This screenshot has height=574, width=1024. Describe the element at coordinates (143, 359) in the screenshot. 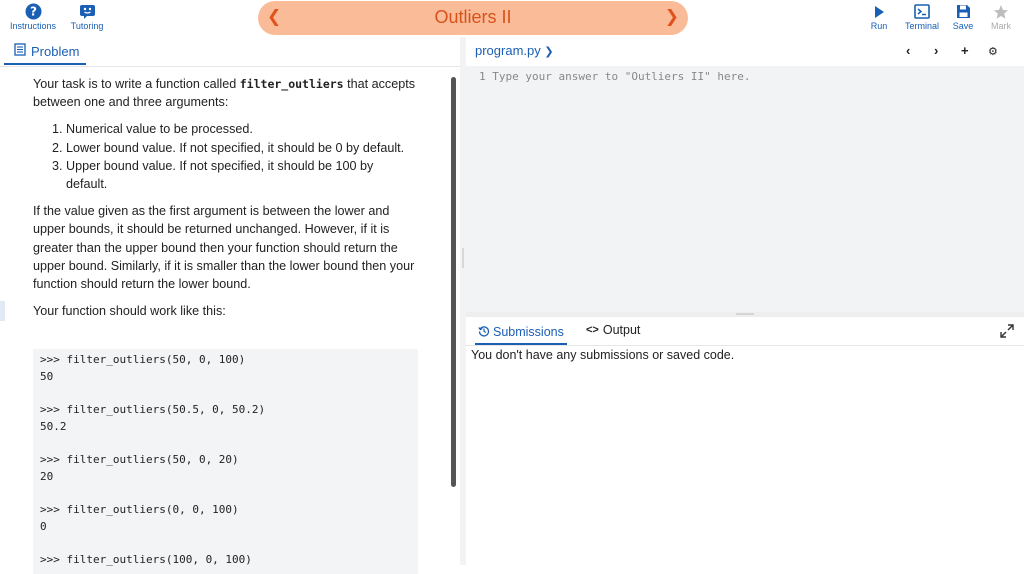

I see `example-call: >>> filter_outliers(50, 0, 100)` at that location.